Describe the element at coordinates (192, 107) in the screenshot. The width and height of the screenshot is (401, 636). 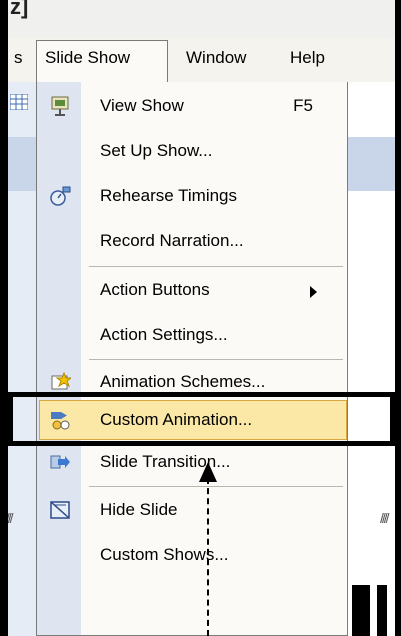
I see `menu-item-view-show: View Show F5` at that location.